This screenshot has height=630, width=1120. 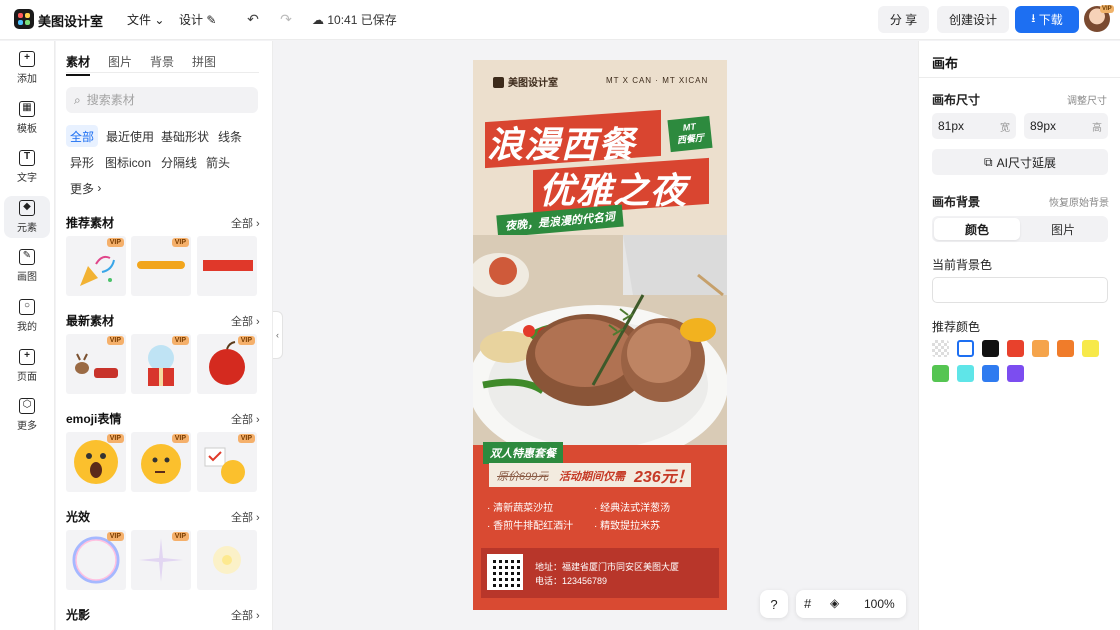 What do you see at coordinates (1066, 126) in the screenshot?
I see `height-field: 89px 高` at bounding box center [1066, 126].